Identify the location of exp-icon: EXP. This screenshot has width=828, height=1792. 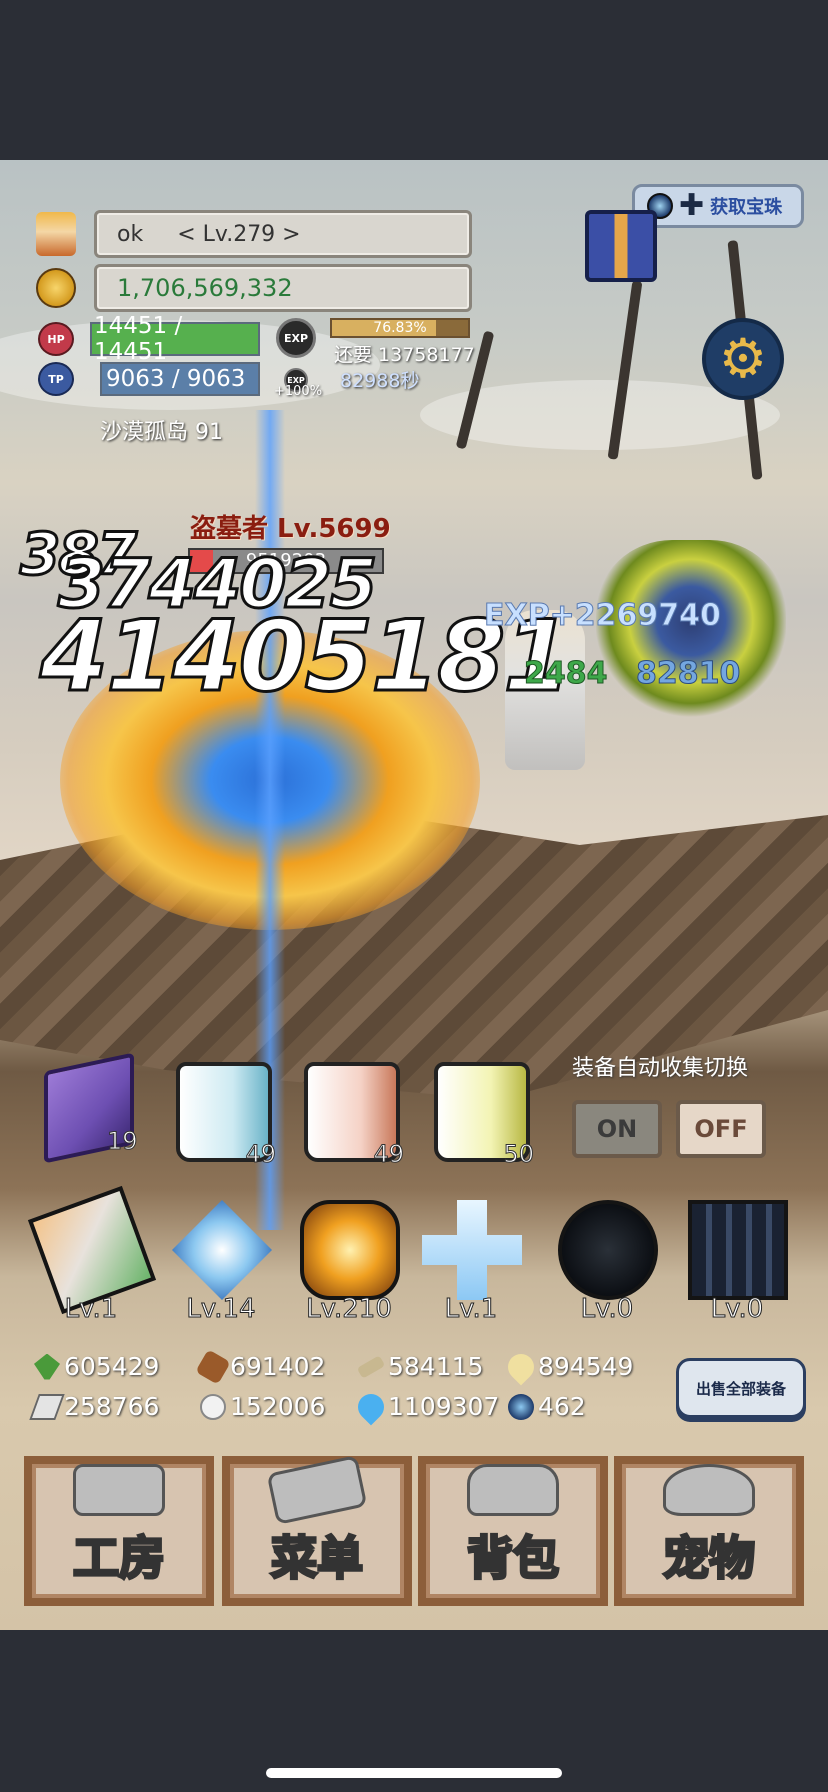
(296, 338).